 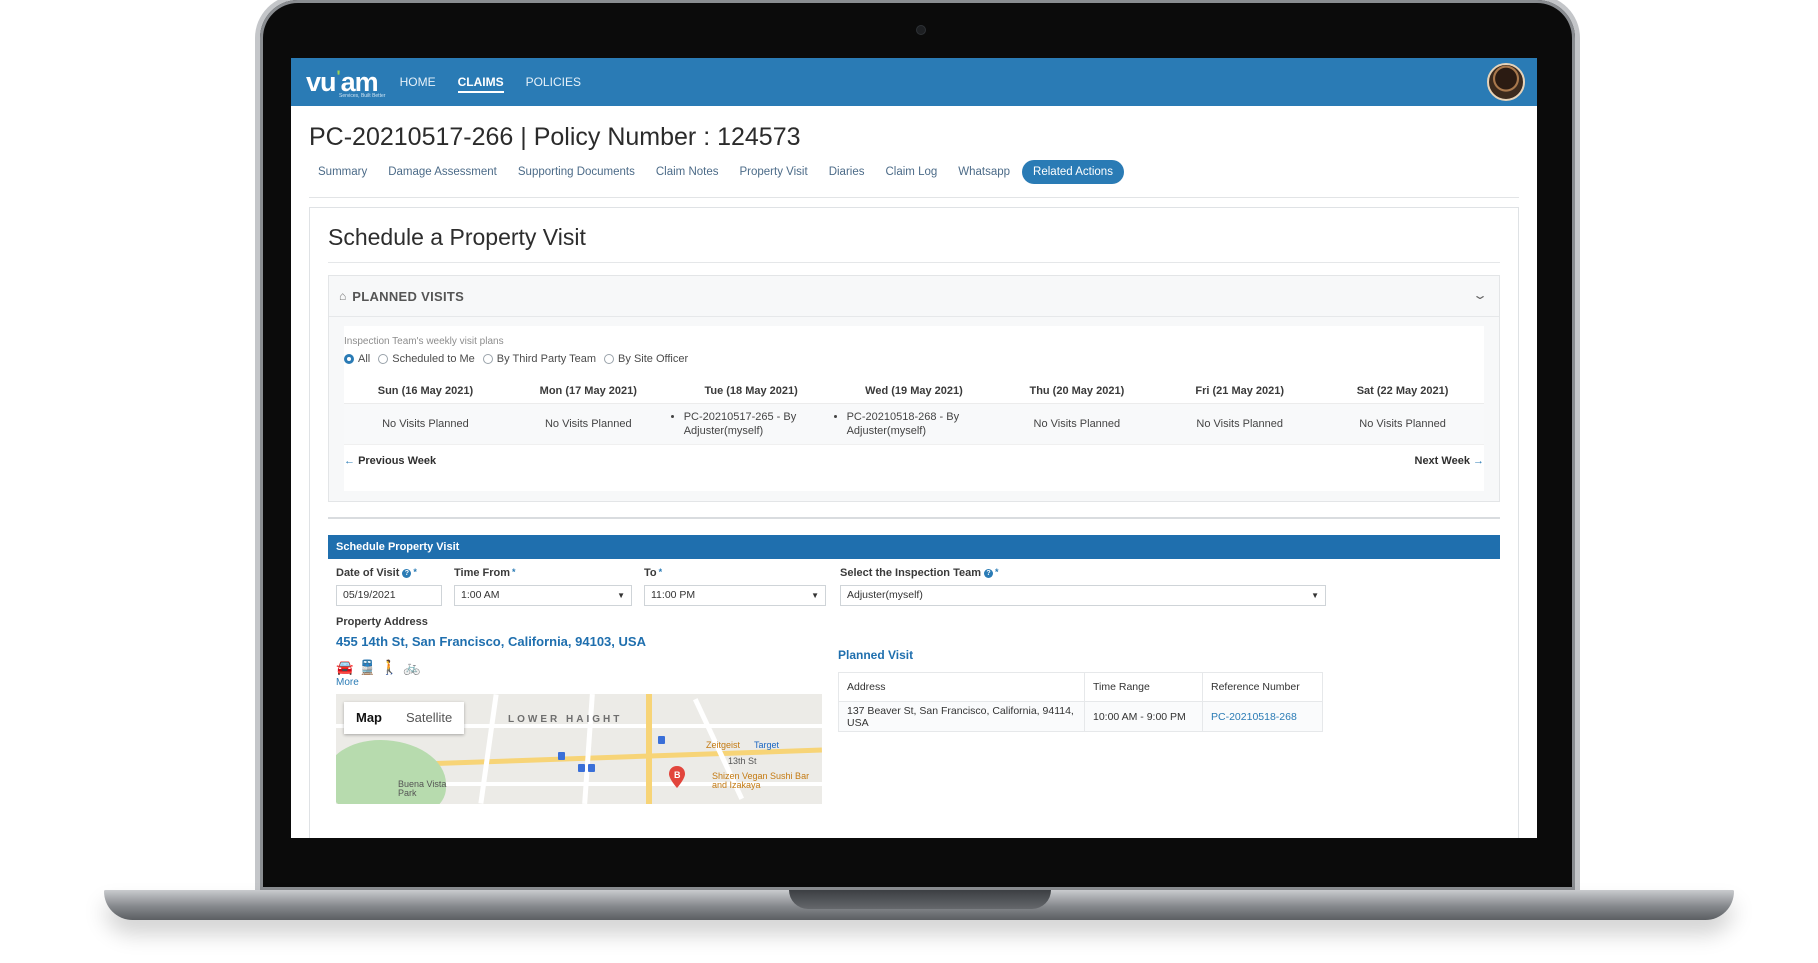 I want to click on schedule-title: Schedule a Property Visit, so click(x=457, y=237).